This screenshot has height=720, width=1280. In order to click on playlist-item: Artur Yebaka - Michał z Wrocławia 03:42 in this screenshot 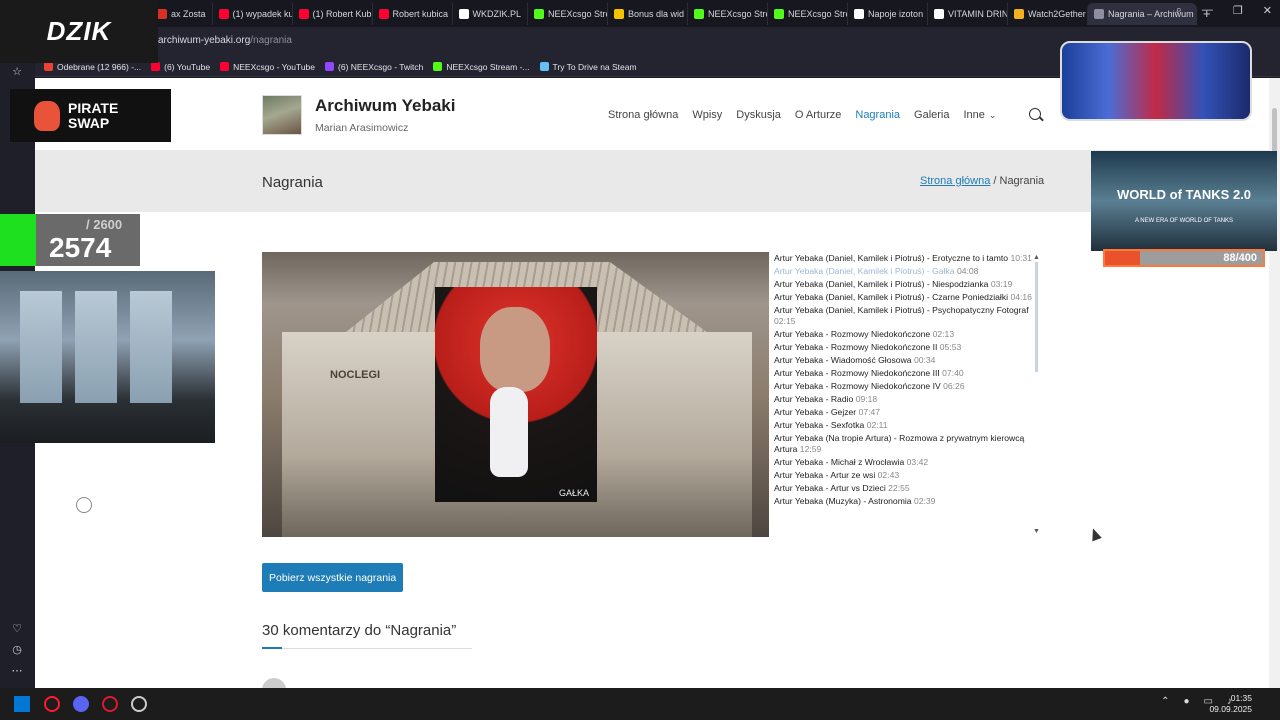, I will do `click(909, 462)`.